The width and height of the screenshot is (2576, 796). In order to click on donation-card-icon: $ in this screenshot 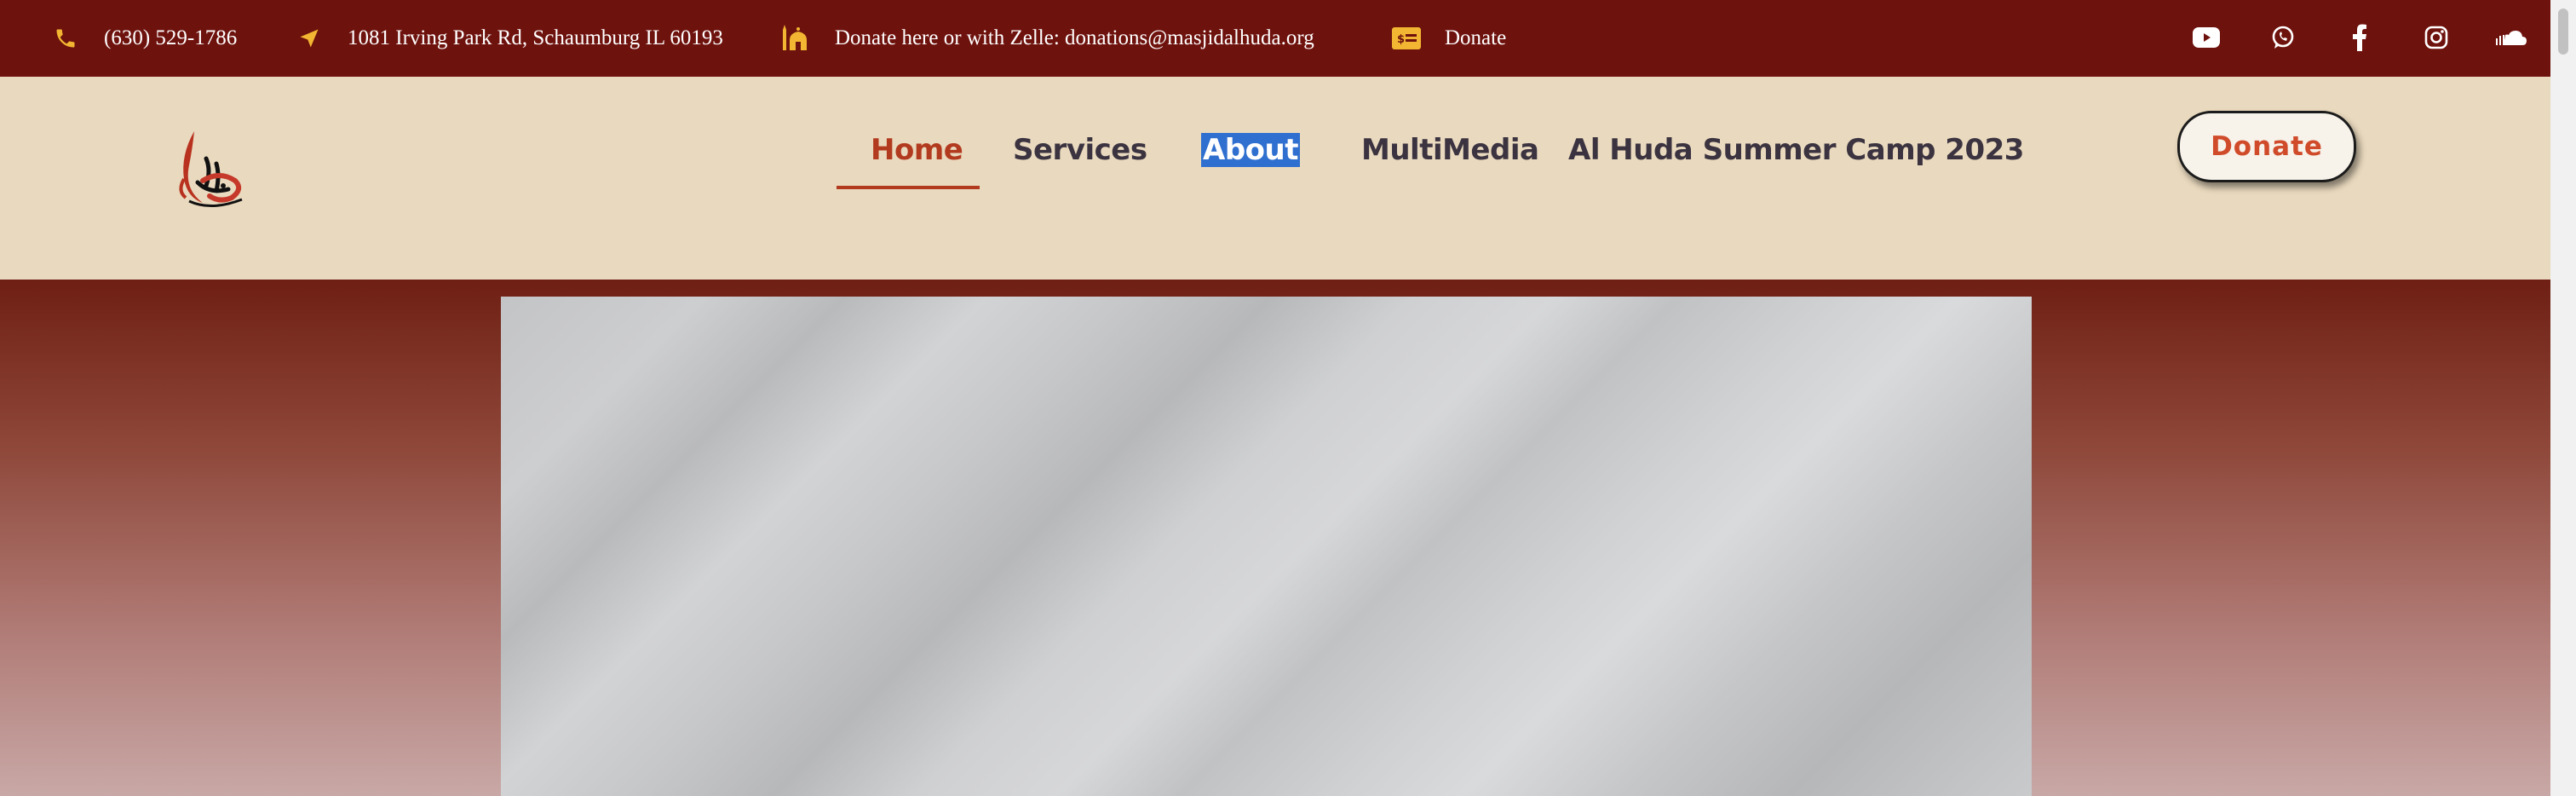, I will do `click(1406, 38)`.